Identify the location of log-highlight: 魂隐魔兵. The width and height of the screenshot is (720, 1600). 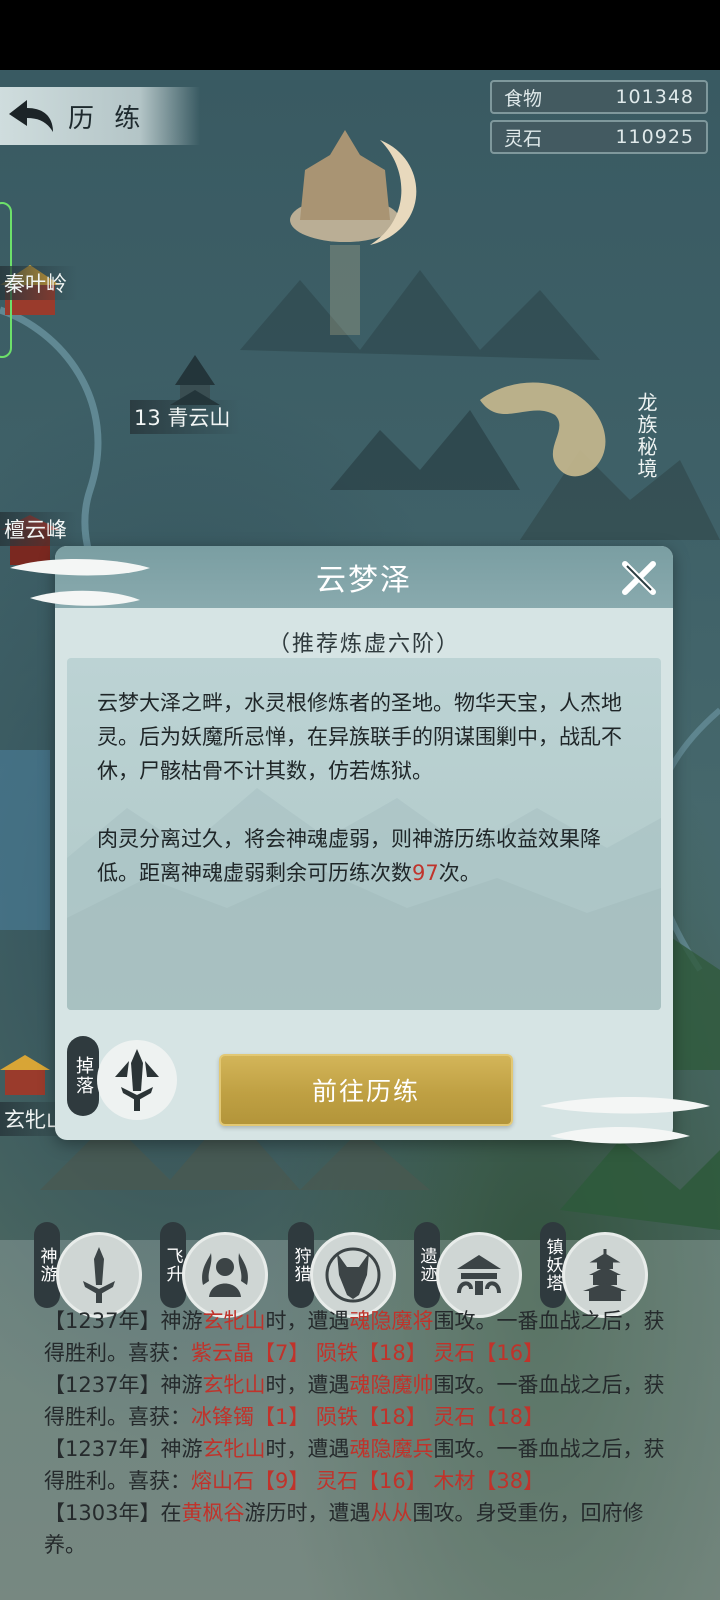
(391, 1449).